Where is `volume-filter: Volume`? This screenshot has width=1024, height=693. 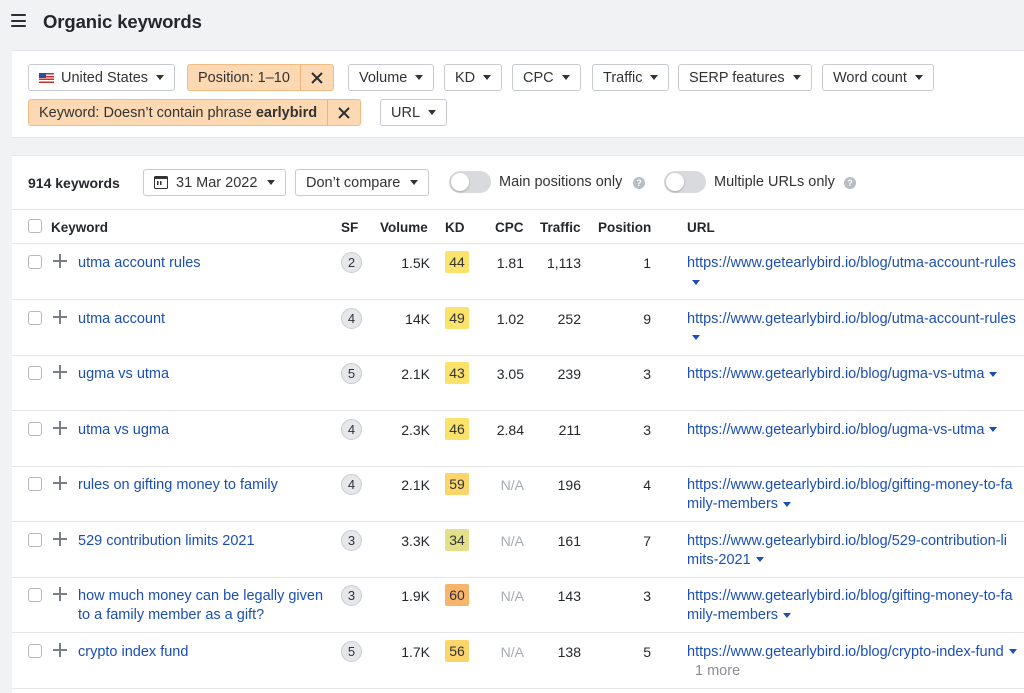 volume-filter: Volume is located at coordinates (391, 77).